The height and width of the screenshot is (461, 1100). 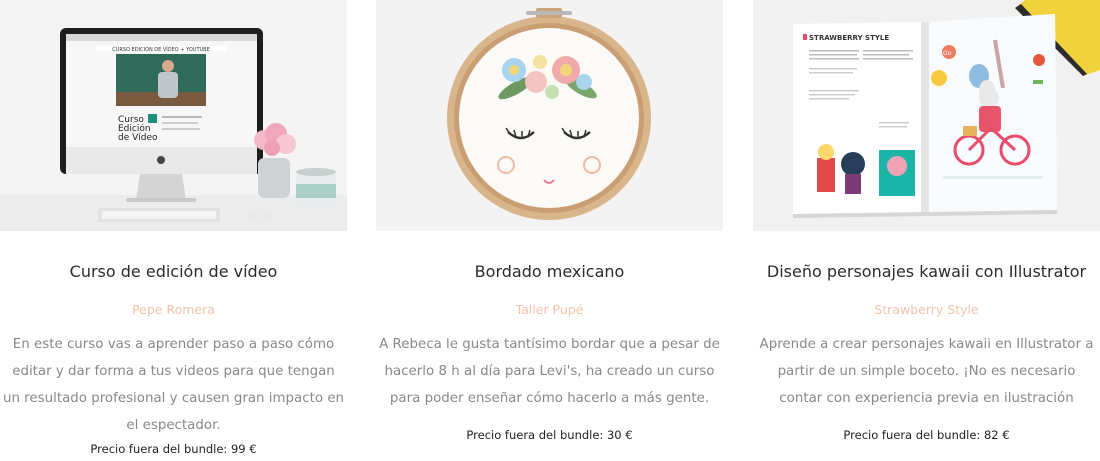 I want to click on course-price: Precio fuera del bundle: 30 €, so click(x=549, y=435).